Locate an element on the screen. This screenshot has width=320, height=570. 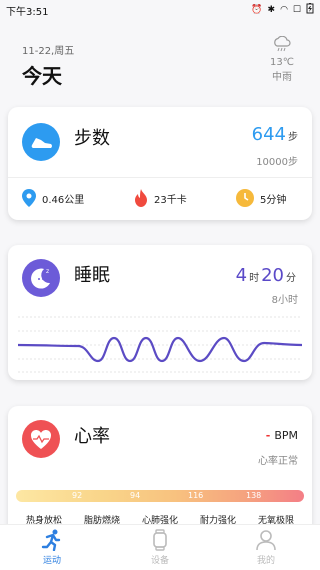
sleep-hours-unit: 时 is located at coordinates (254, 278).